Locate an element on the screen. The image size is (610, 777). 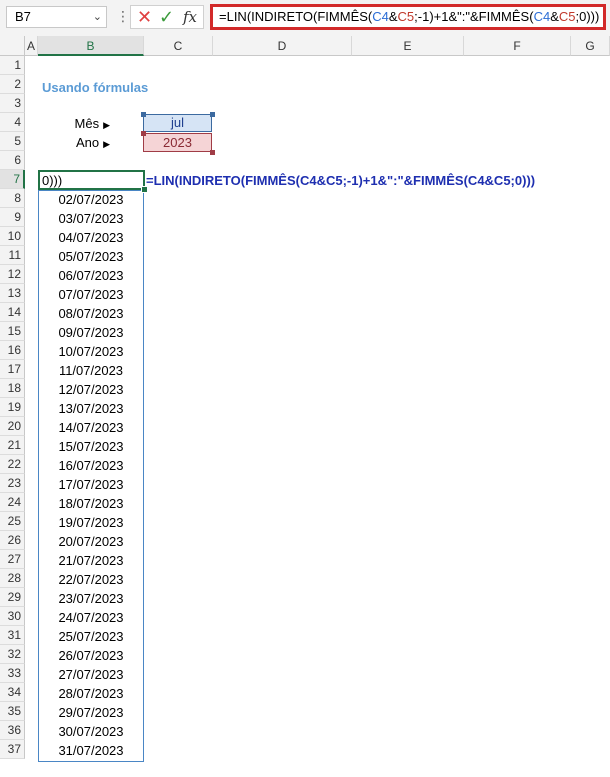
row-header: 15 is located at coordinates (12, 331).